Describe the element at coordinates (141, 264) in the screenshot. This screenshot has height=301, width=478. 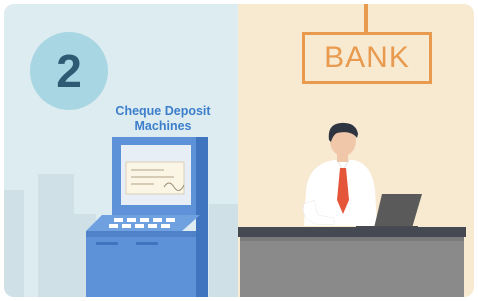
I see `atm-lower-body` at that location.